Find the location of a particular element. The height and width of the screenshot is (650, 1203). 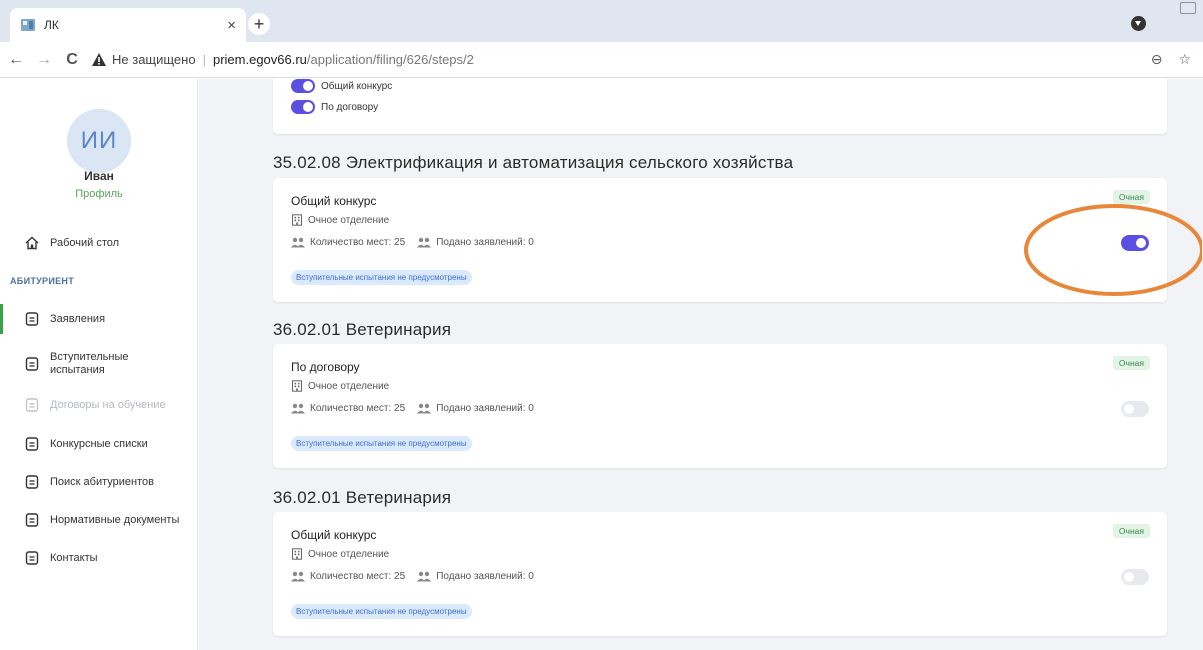

profile-link: Профиль is located at coordinates (99, 194).